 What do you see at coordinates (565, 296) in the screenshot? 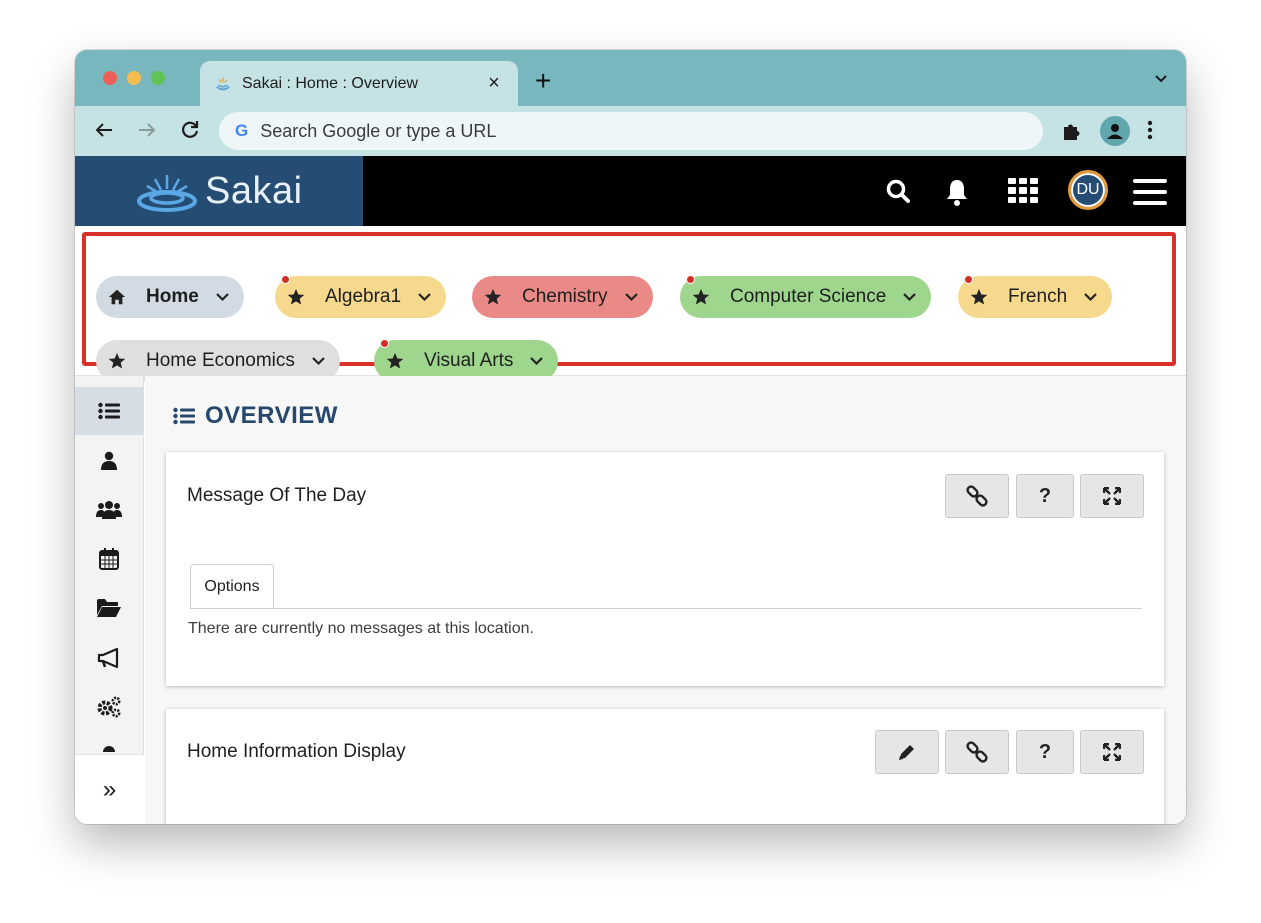
I see `site-pill-label: Chemistry` at bounding box center [565, 296].